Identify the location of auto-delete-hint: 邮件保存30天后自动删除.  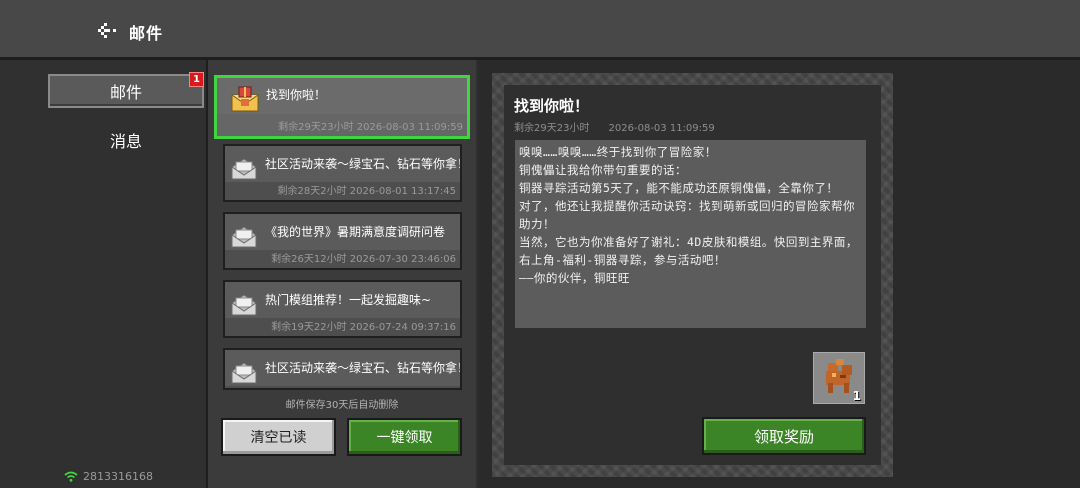
(342, 405).